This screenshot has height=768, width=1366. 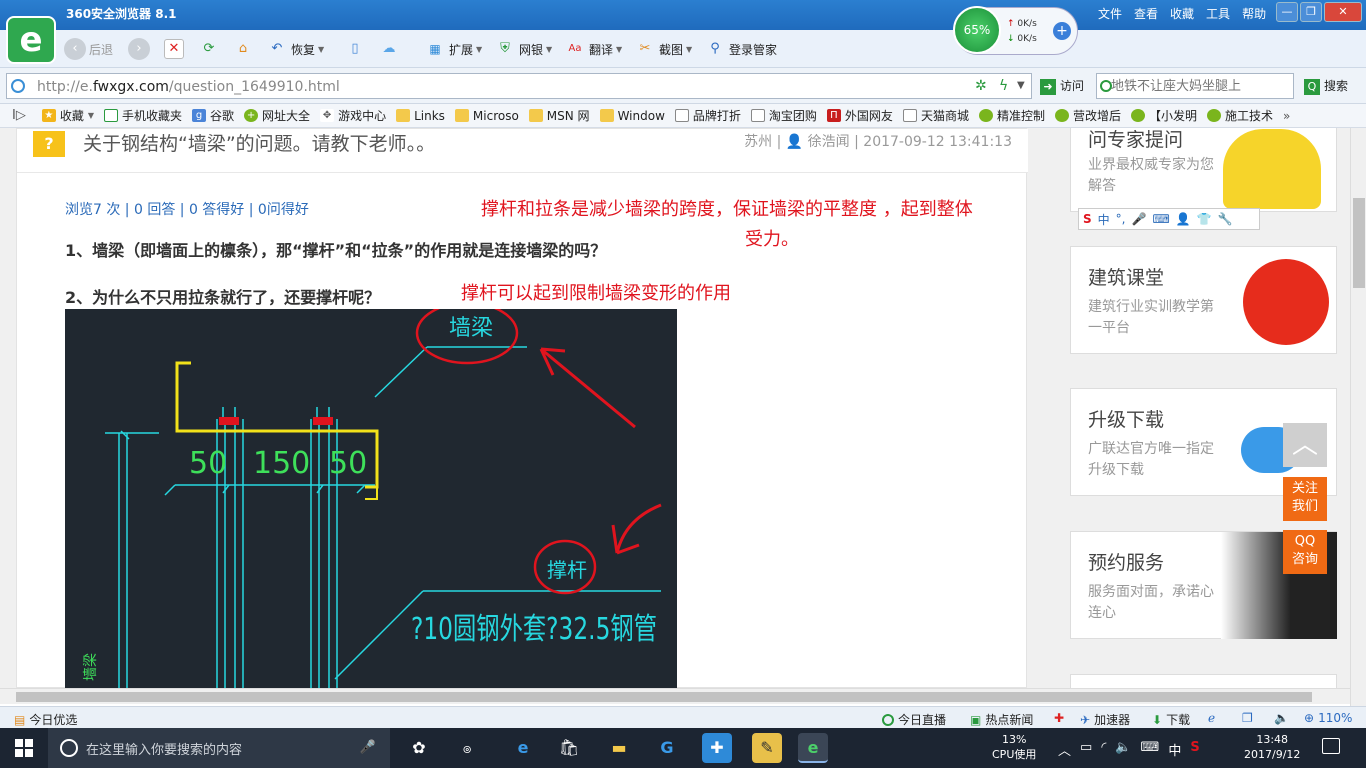 I want to click on menu-file: 文件, so click(x=1110, y=13).